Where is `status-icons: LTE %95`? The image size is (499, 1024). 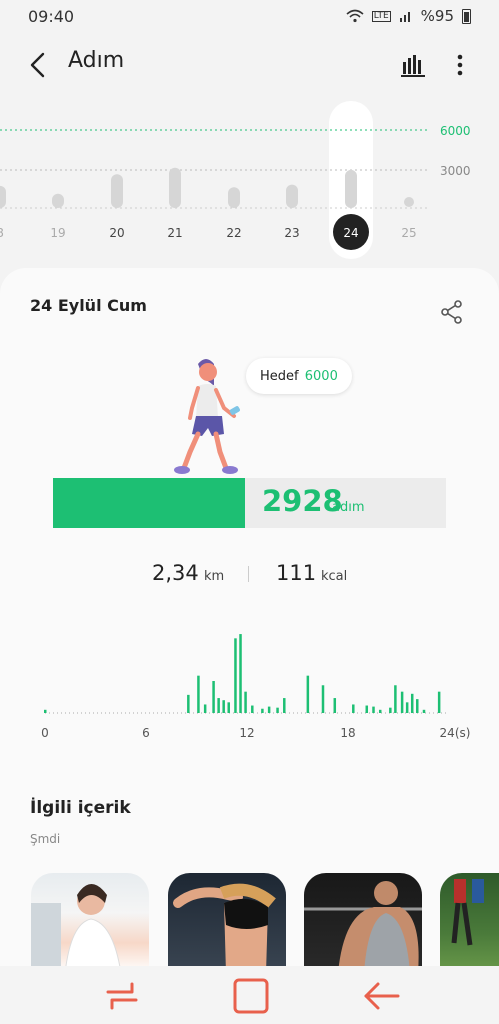 status-icons: LTE %95 is located at coordinates (408, 16).